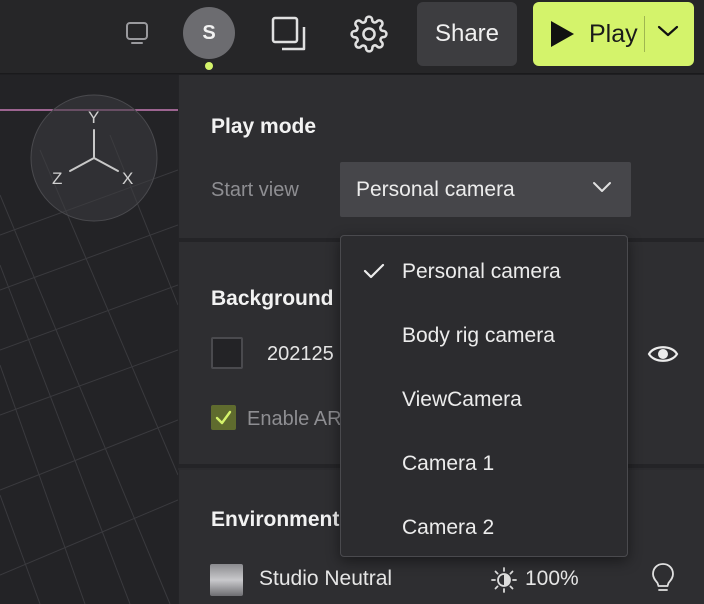 This screenshot has width=704, height=604. Describe the element at coordinates (300, 354) in the screenshot. I see `background-item-name: 202125` at that location.